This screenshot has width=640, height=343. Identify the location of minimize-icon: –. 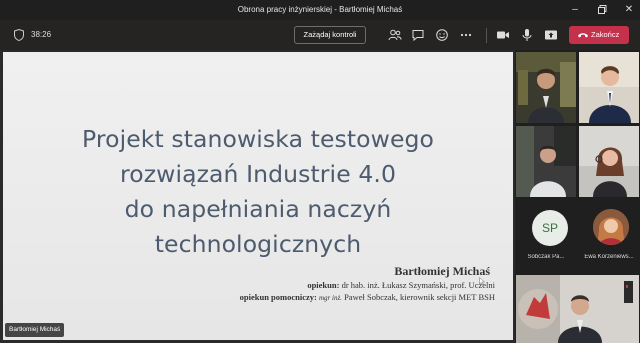
(575, 10).